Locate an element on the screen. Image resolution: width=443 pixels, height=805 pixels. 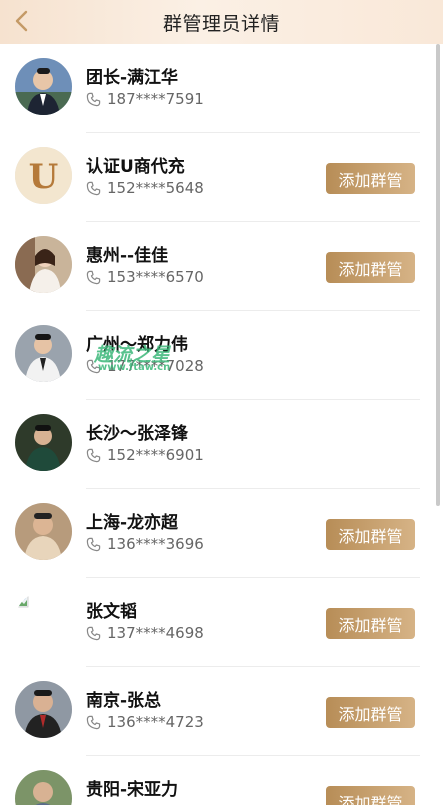
member-phone: 152****5648 is located at coordinates (145, 188).